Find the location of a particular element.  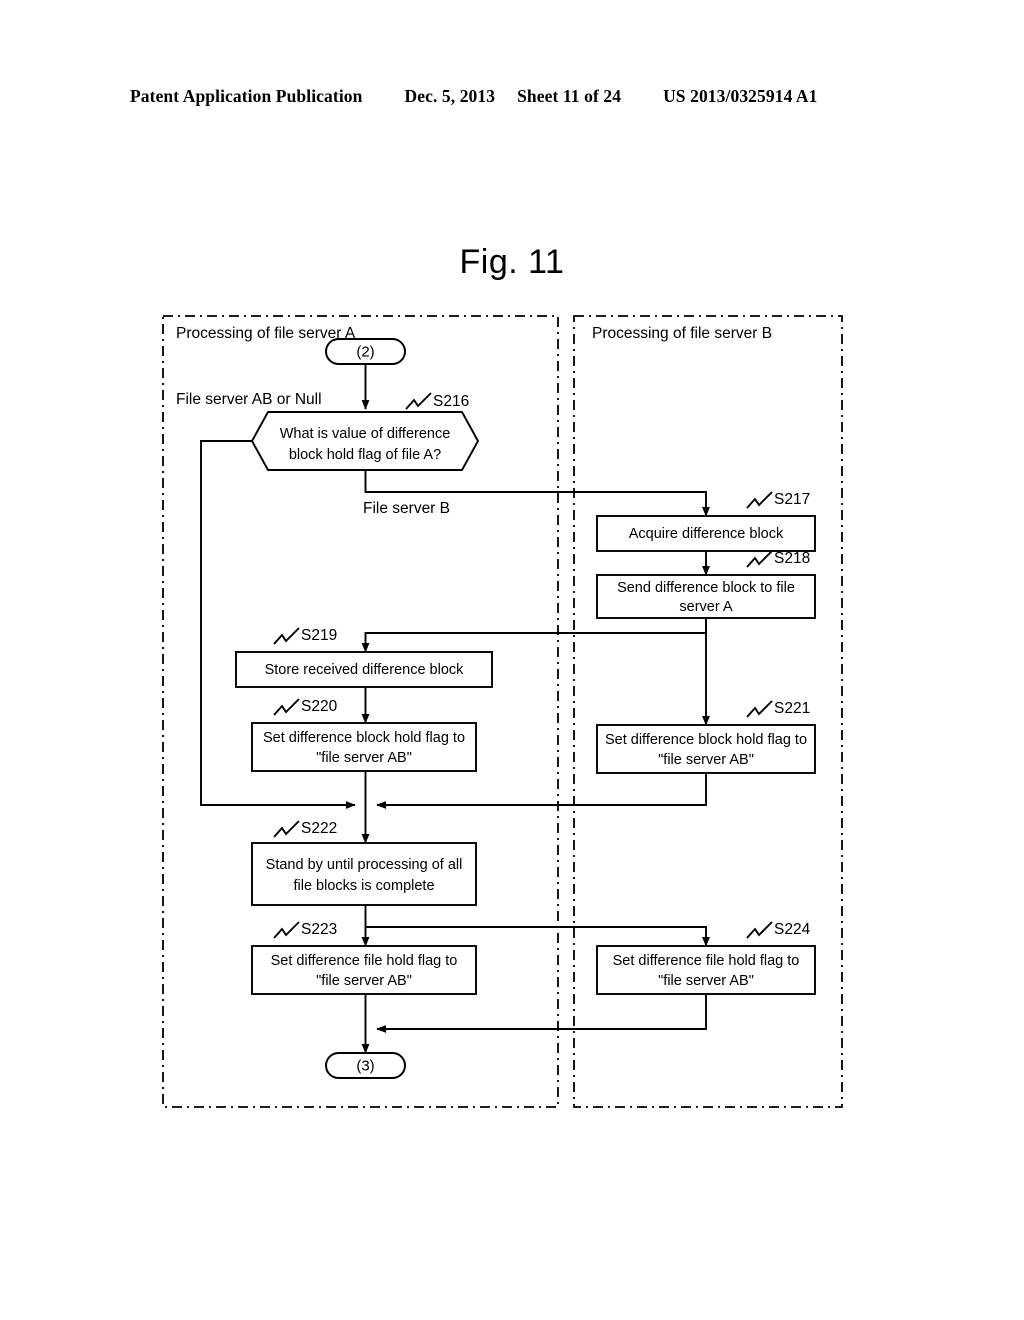

leader-s224 is located at coordinates (759, 930).